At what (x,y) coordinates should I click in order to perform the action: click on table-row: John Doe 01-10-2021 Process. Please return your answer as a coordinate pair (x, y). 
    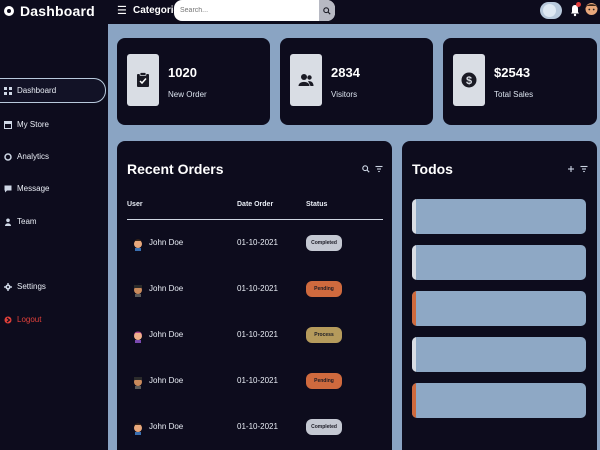
    Looking at the image, I should click on (254, 335).